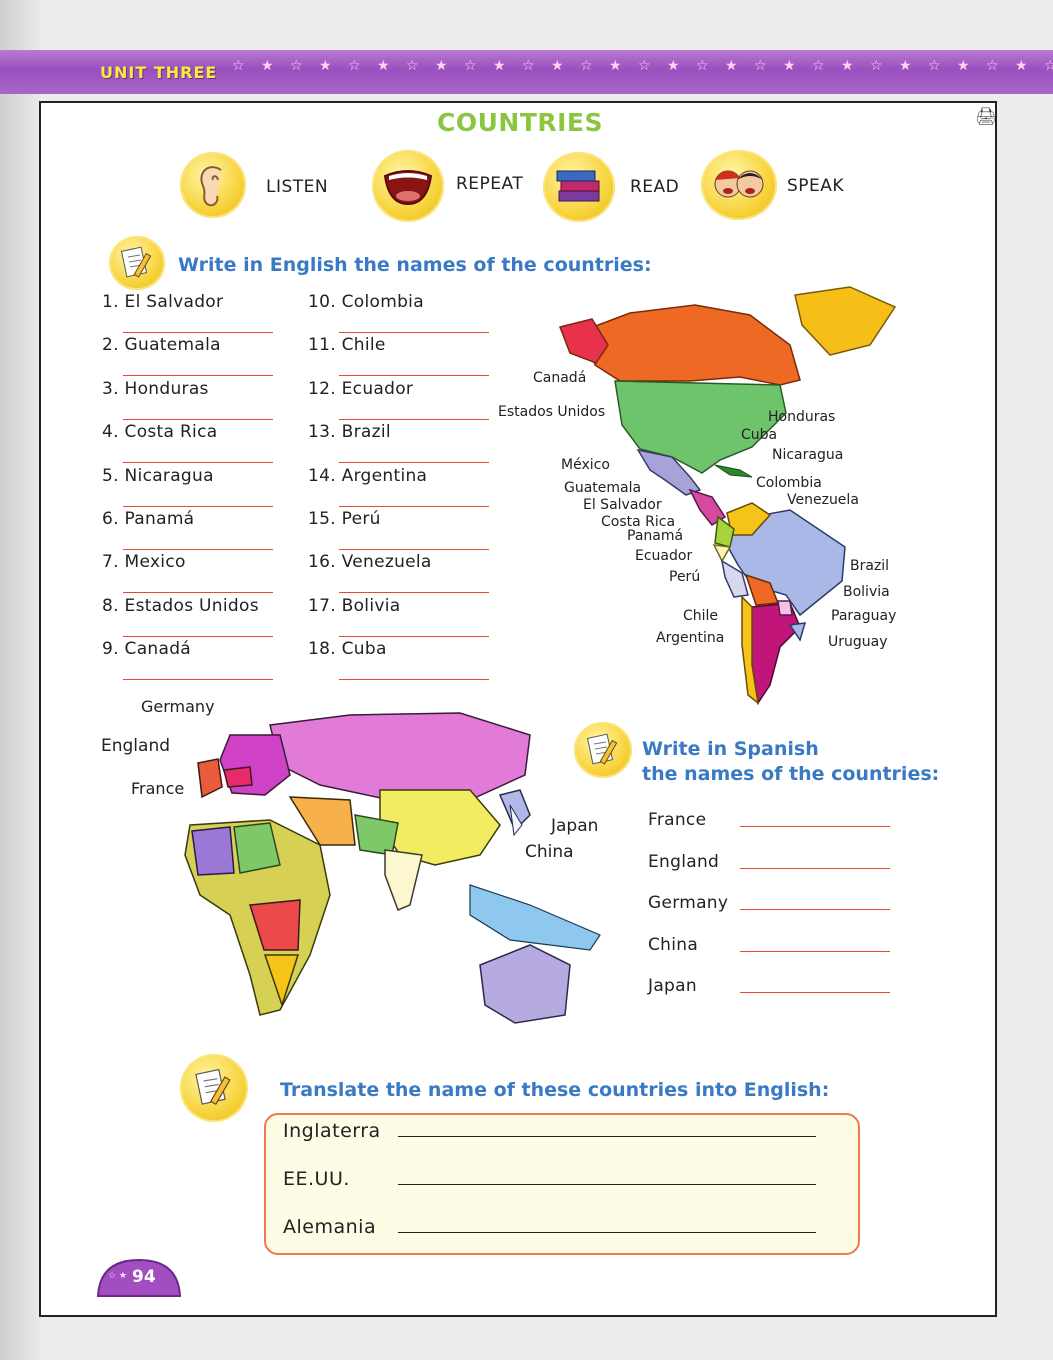 The width and height of the screenshot is (1053, 1360). Describe the element at coordinates (730, 749) in the screenshot. I see `section2-instruction-line1: Write in Spanish` at that location.